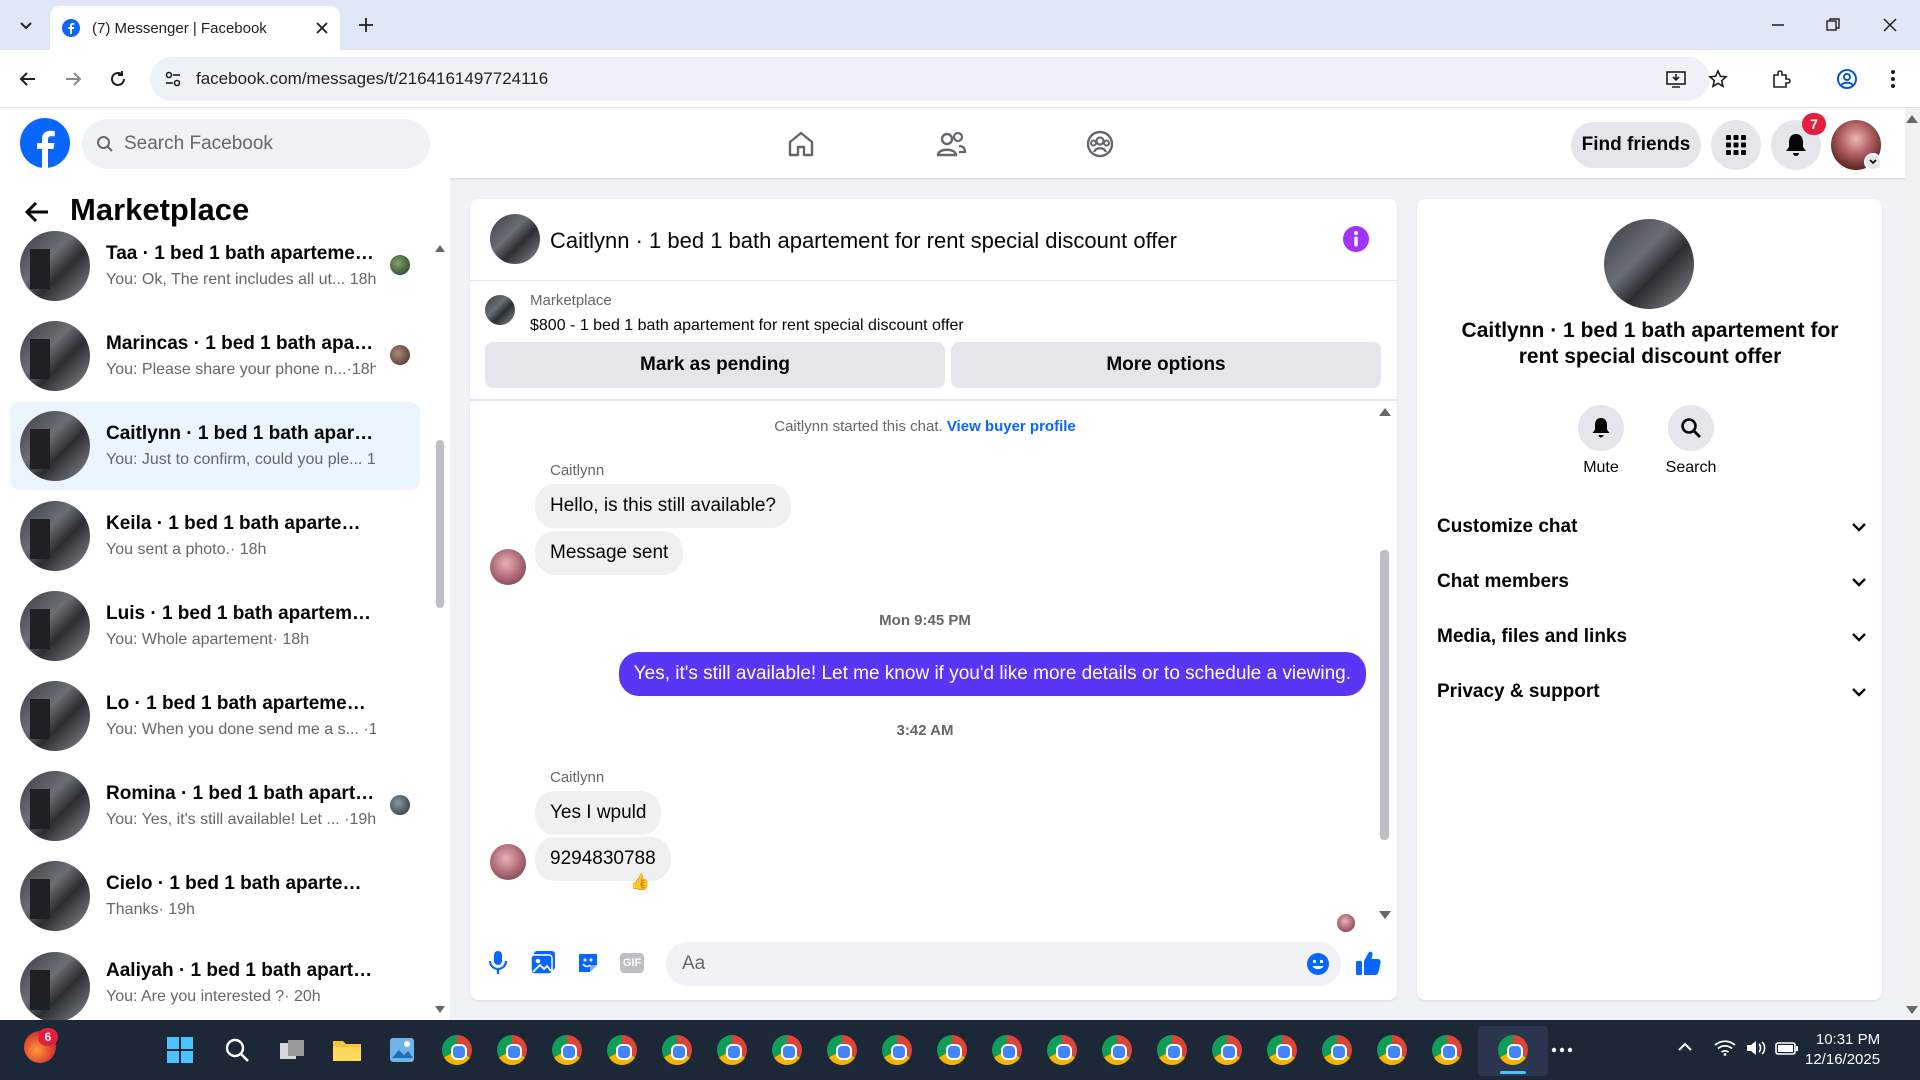  Describe the element at coordinates (603, 859) in the screenshot. I see `incoming-message: 9294830788` at that location.